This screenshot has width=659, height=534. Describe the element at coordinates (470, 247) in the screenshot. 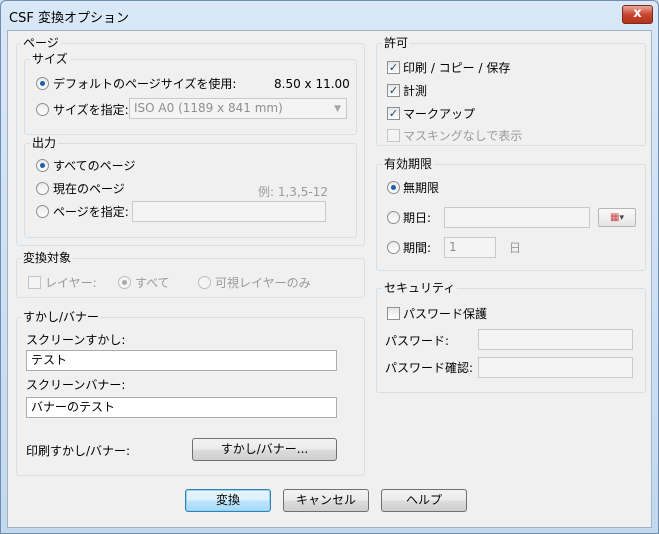

I see `period-input: 1` at that location.